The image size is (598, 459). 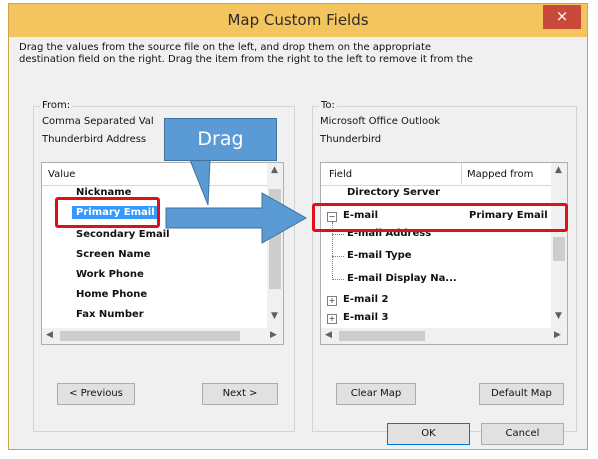 I want to click on list-item: Screen Name, so click(x=113, y=254).